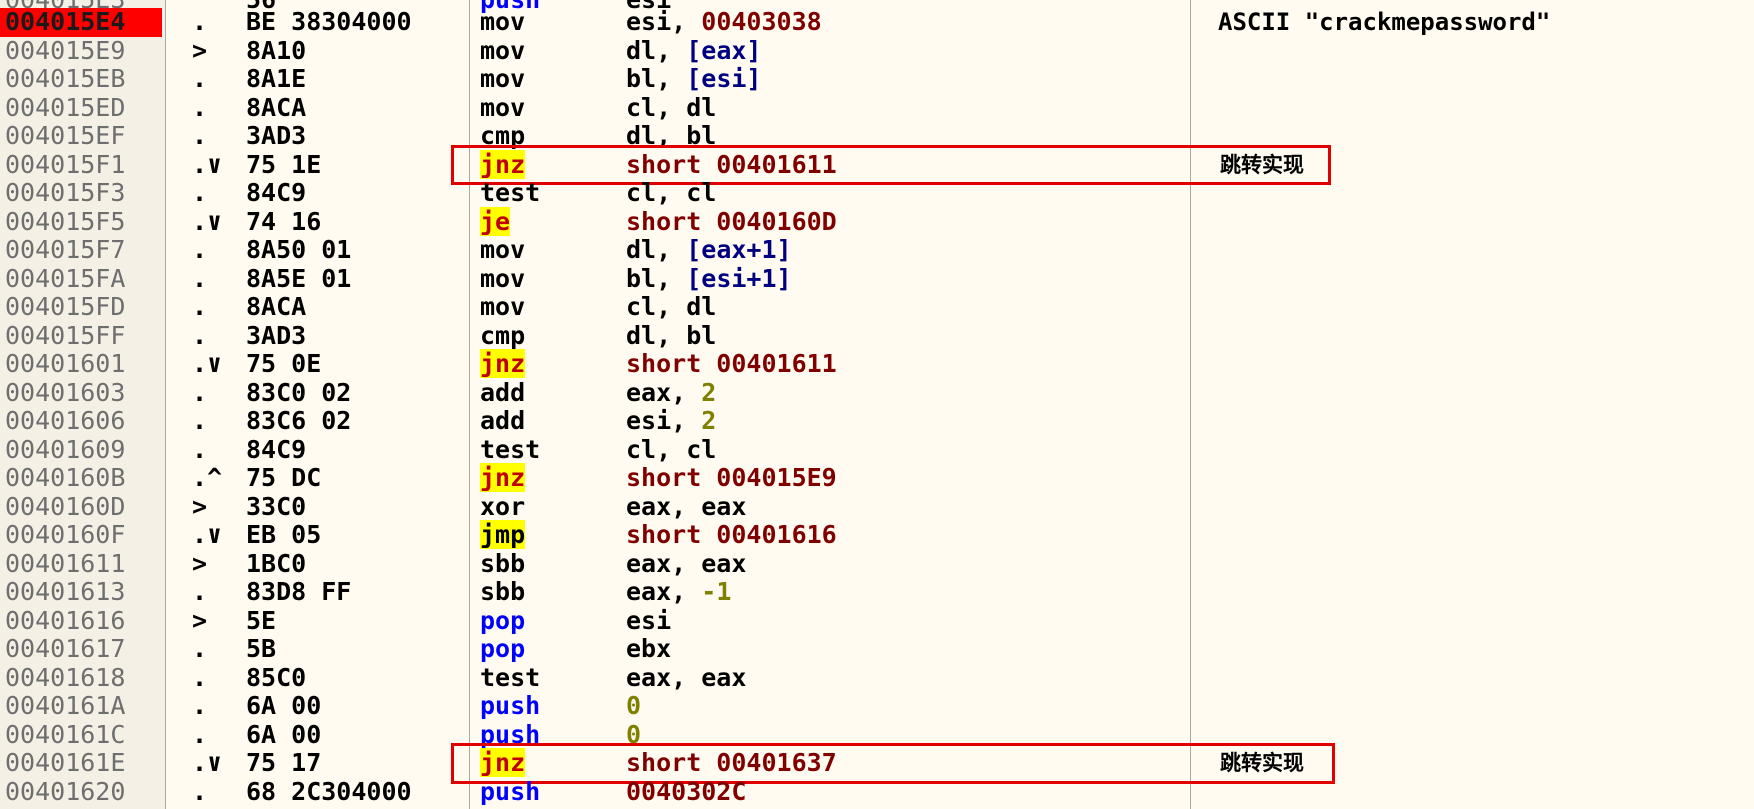 The image size is (1754, 809). What do you see at coordinates (877, 164) in the screenshot?
I see `instruction-row: 004015F1 .∨ 75 1E jnz short 00401611 跳转实现` at bounding box center [877, 164].